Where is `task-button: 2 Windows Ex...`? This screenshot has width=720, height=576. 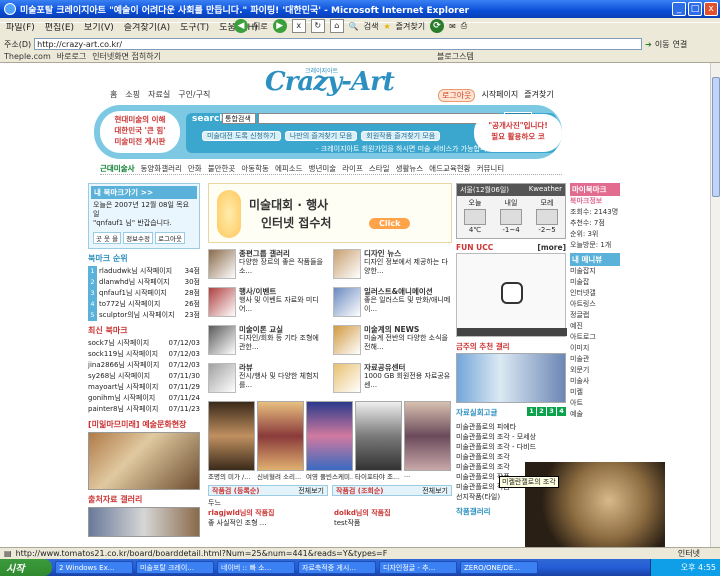 task-button: 2 Windows Ex... is located at coordinates (94, 567).